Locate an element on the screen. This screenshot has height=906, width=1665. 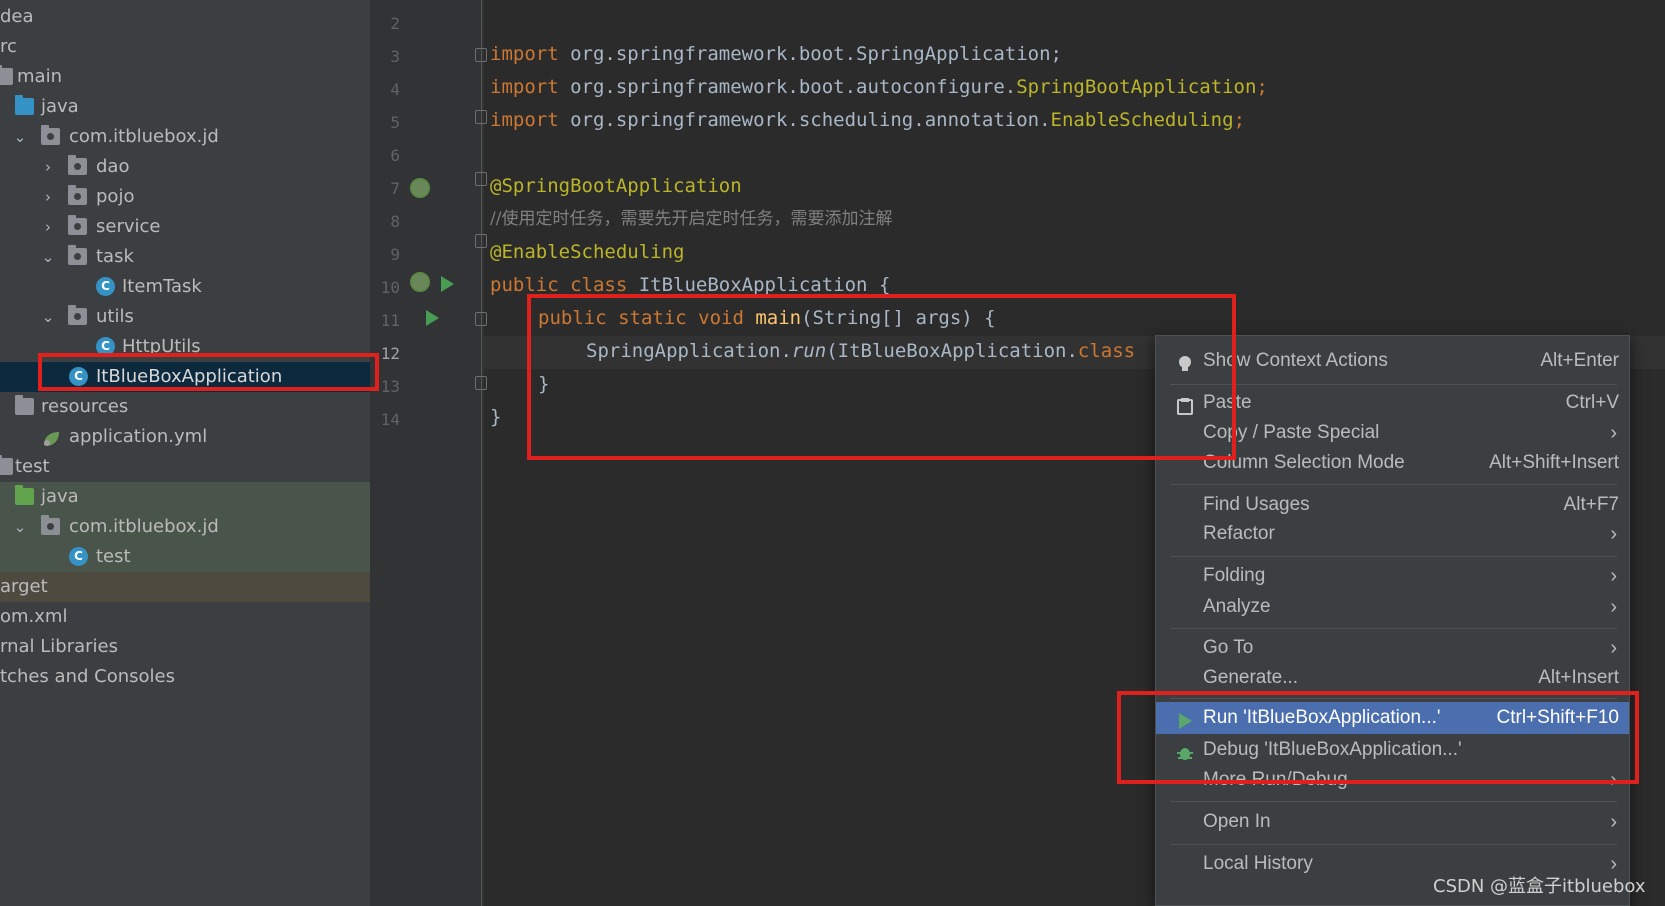
line-number: 4 is located at coordinates (395, 89).